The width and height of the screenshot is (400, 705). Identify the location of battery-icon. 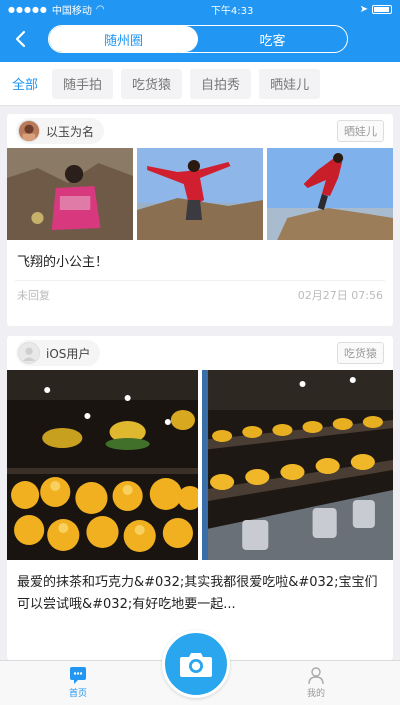
(382, 9).